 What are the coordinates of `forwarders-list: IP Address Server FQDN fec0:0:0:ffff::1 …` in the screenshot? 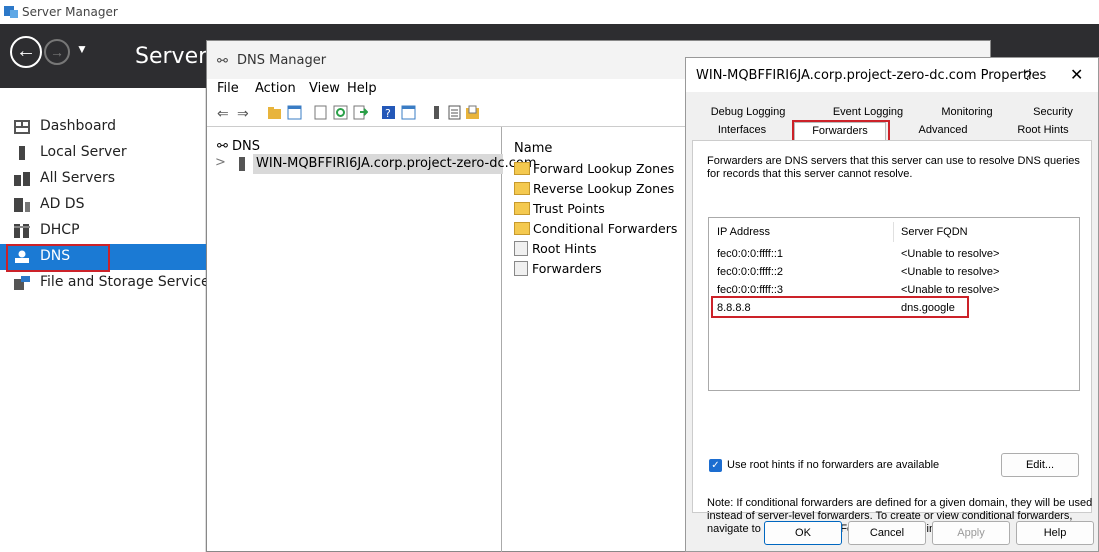 It's located at (894, 304).